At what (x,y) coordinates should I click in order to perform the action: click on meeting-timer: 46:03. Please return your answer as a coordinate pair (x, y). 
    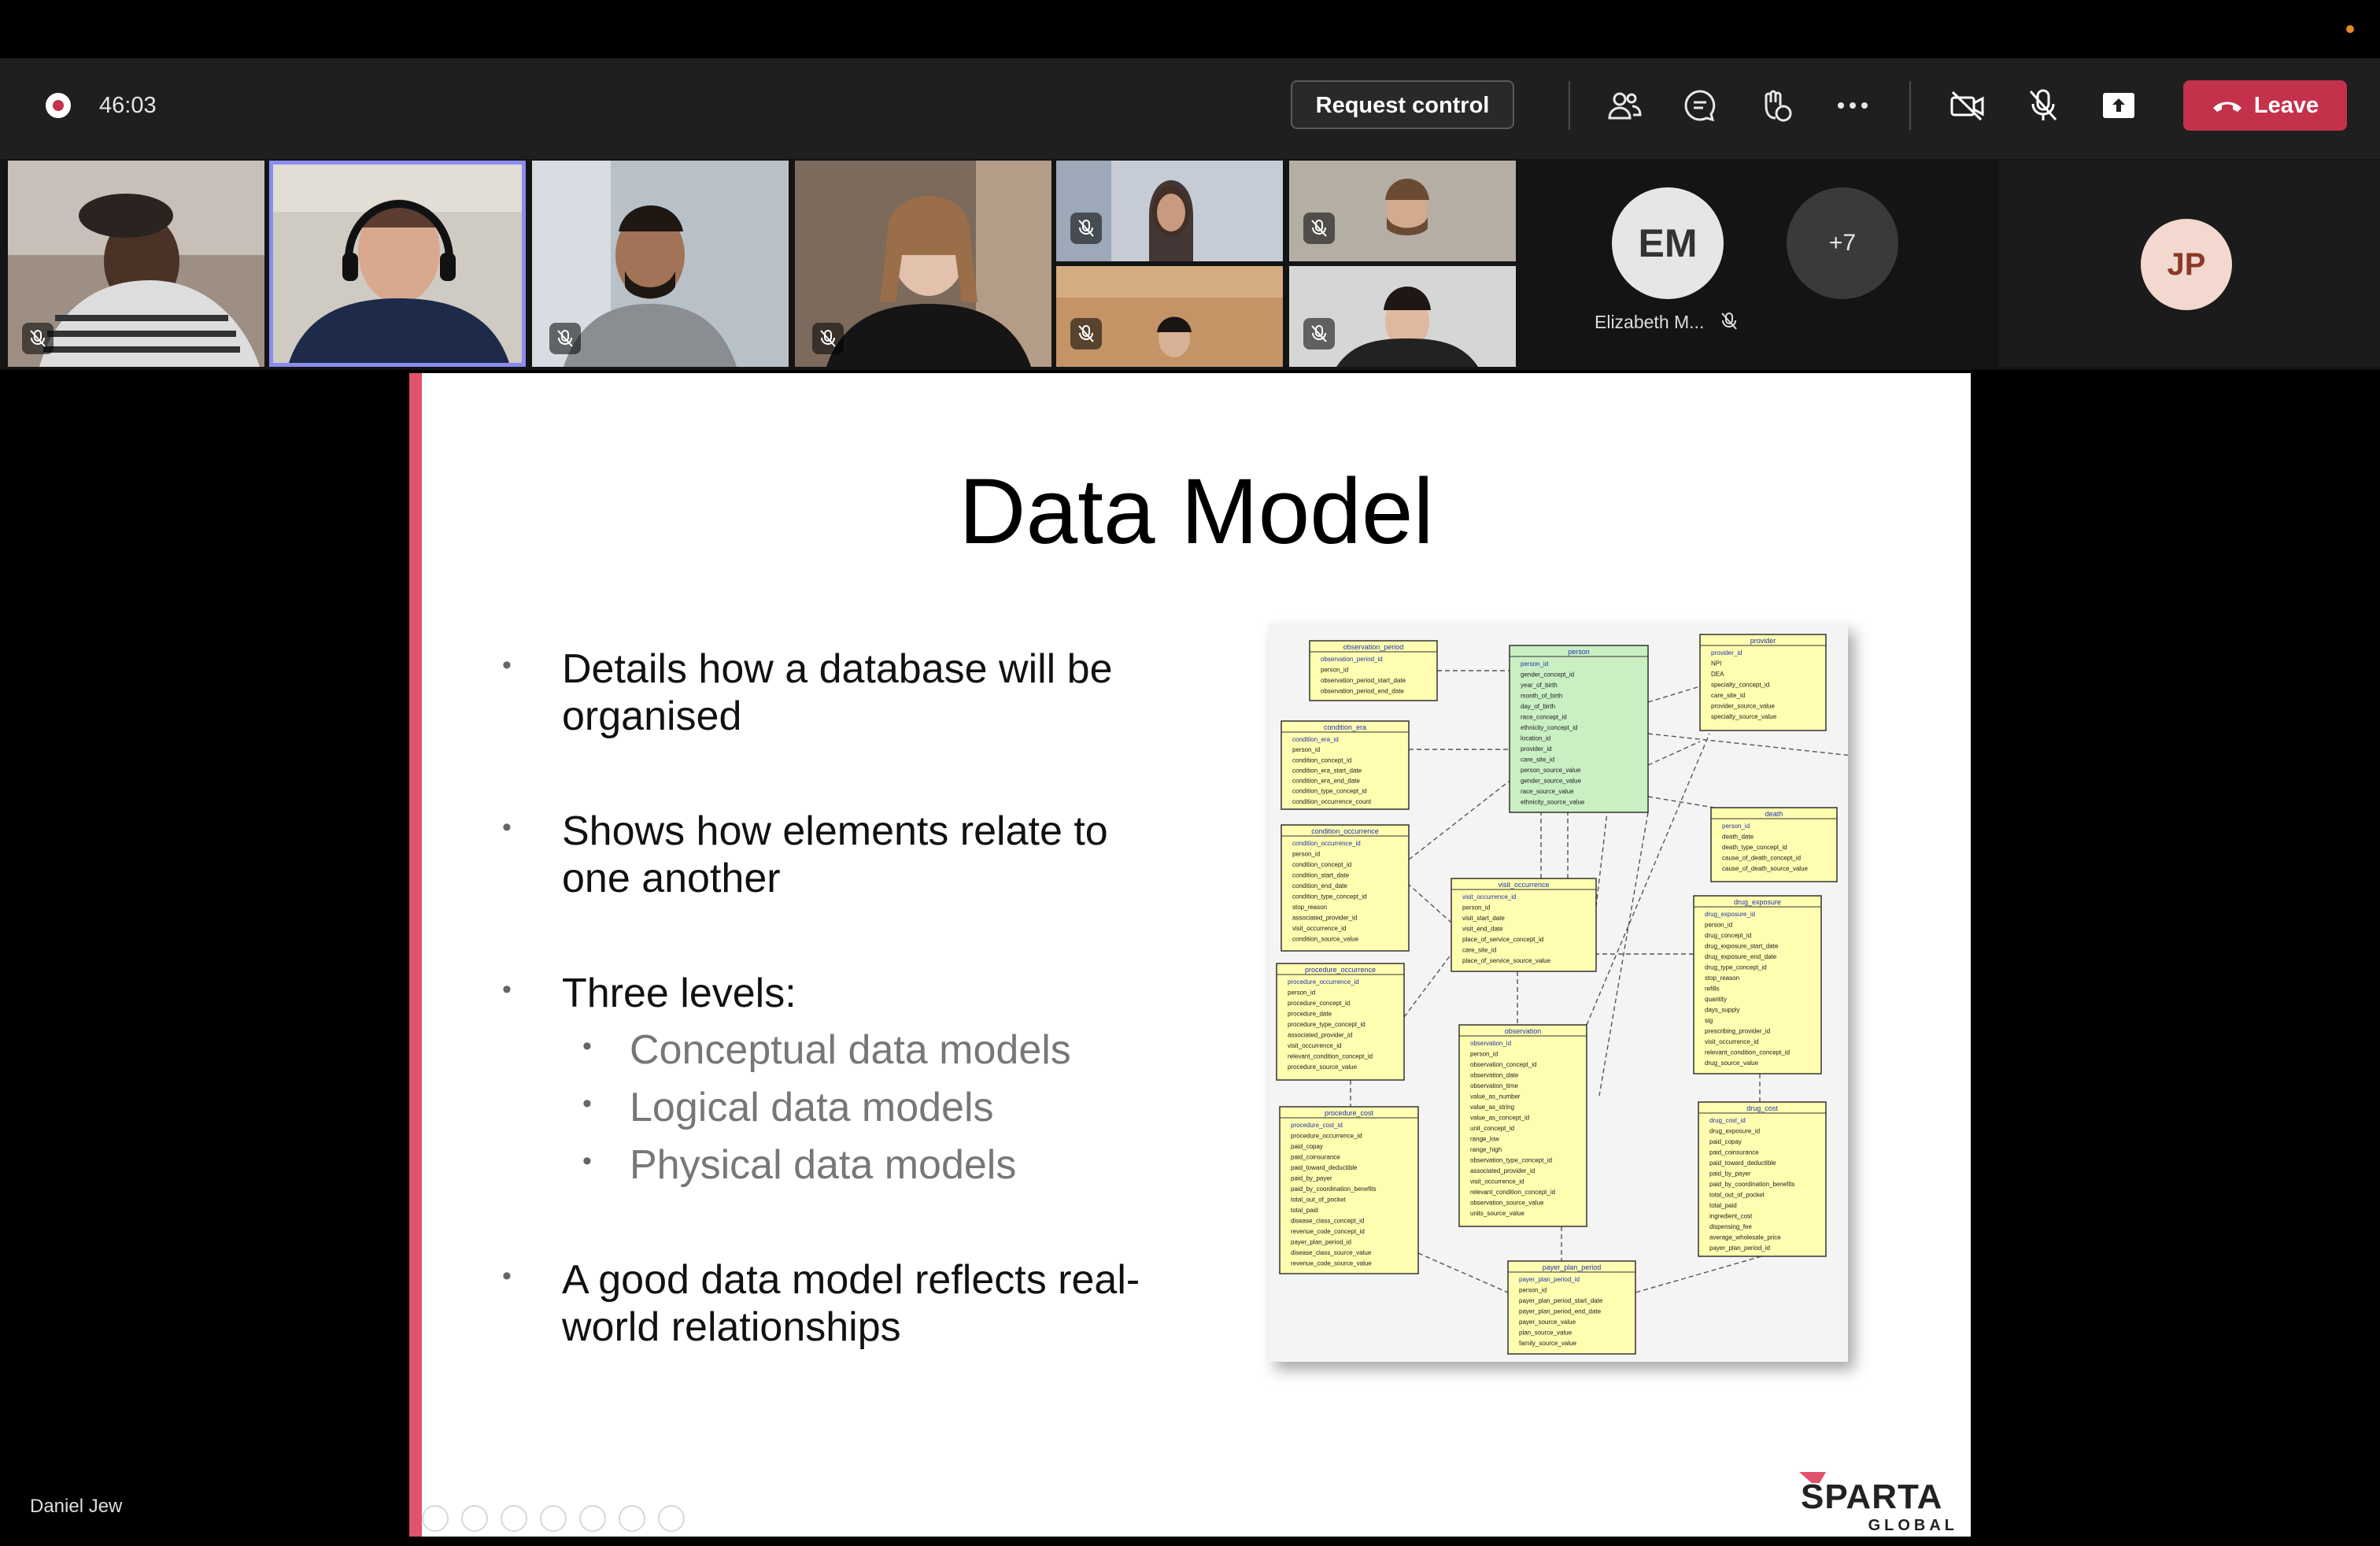
    Looking at the image, I should click on (128, 105).